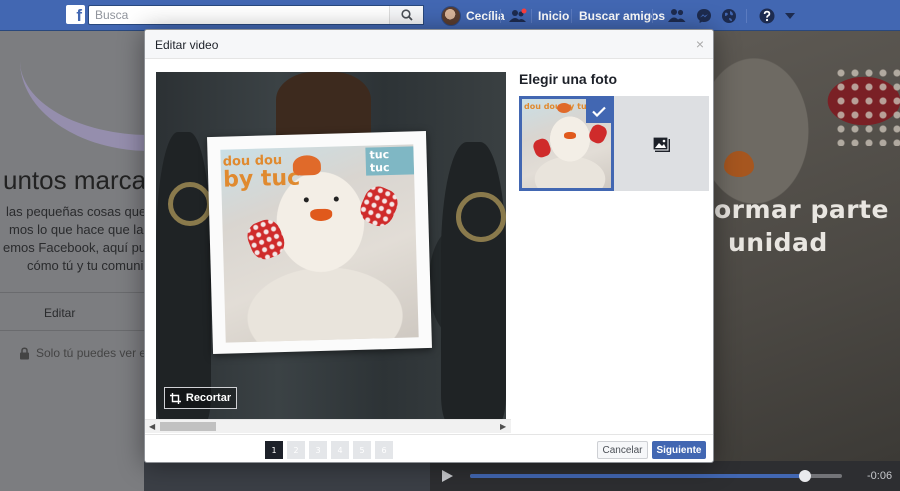  Describe the element at coordinates (328, 426) in the screenshot. I see `horizontal-scrollbar: ◀ ▶` at that location.